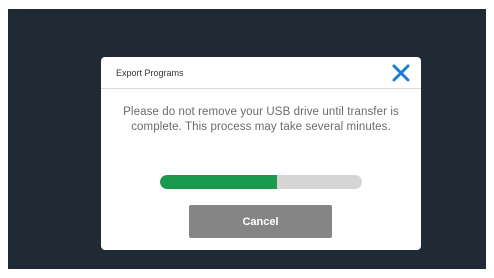  What do you see at coordinates (261, 73) in the screenshot?
I see `dialog-header: Export Programs` at bounding box center [261, 73].